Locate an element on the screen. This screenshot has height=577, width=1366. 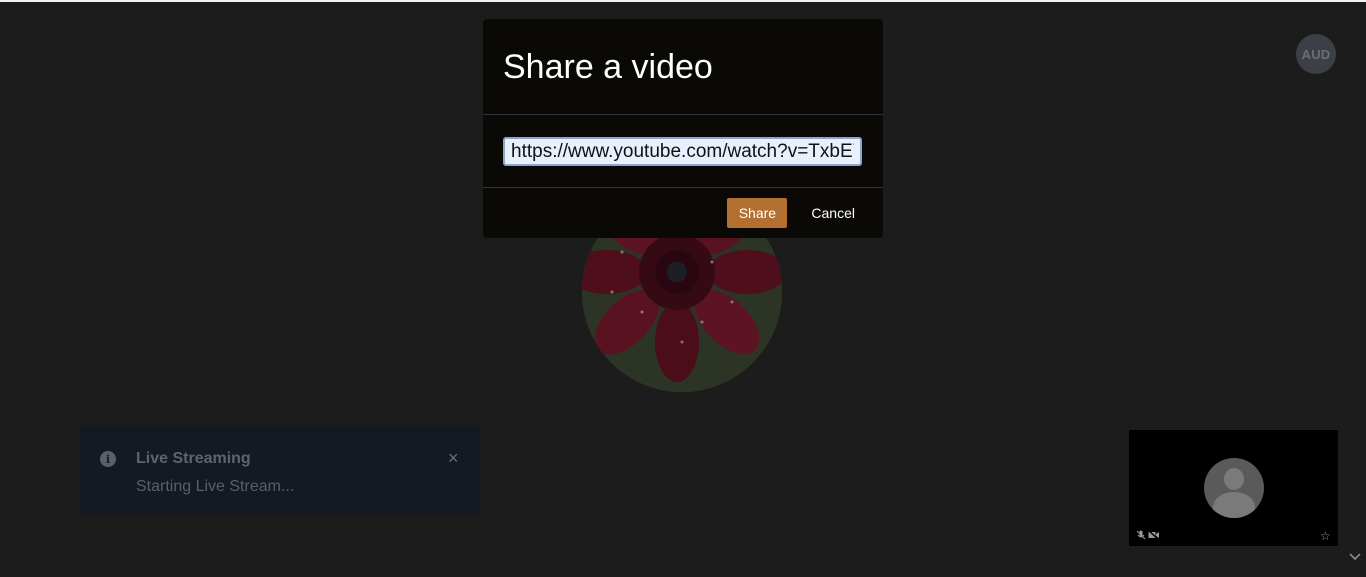
chevron-down-icon is located at coordinates (1355, 557).